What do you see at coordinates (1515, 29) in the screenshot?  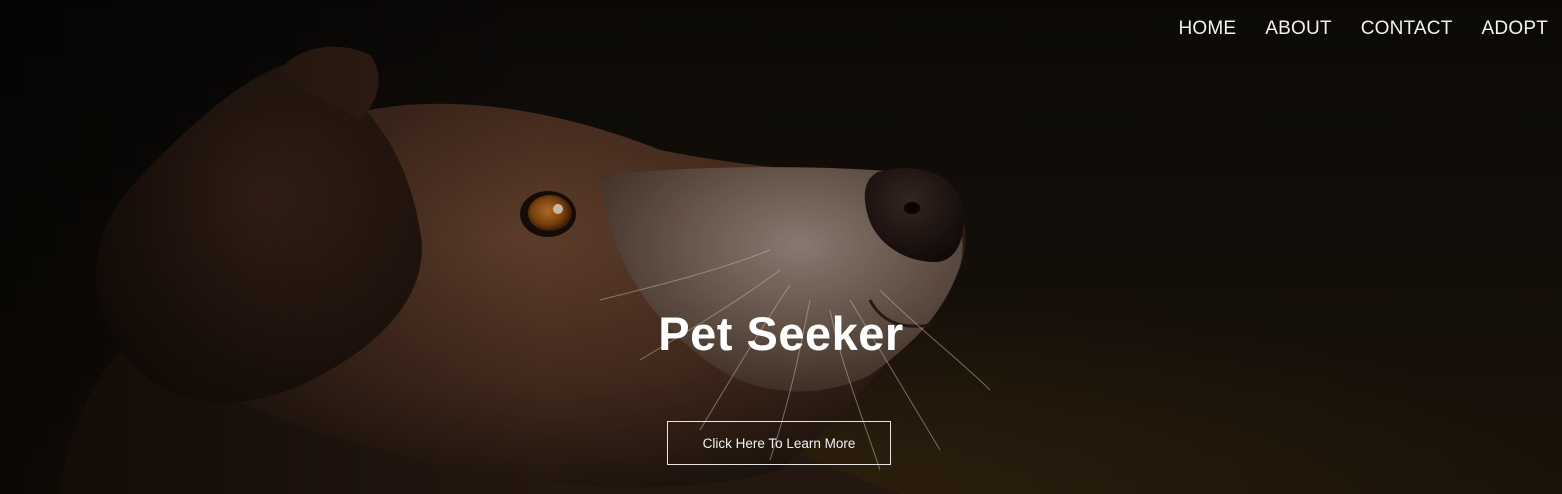 I see `nav-item-adopt: ADOPT` at bounding box center [1515, 29].